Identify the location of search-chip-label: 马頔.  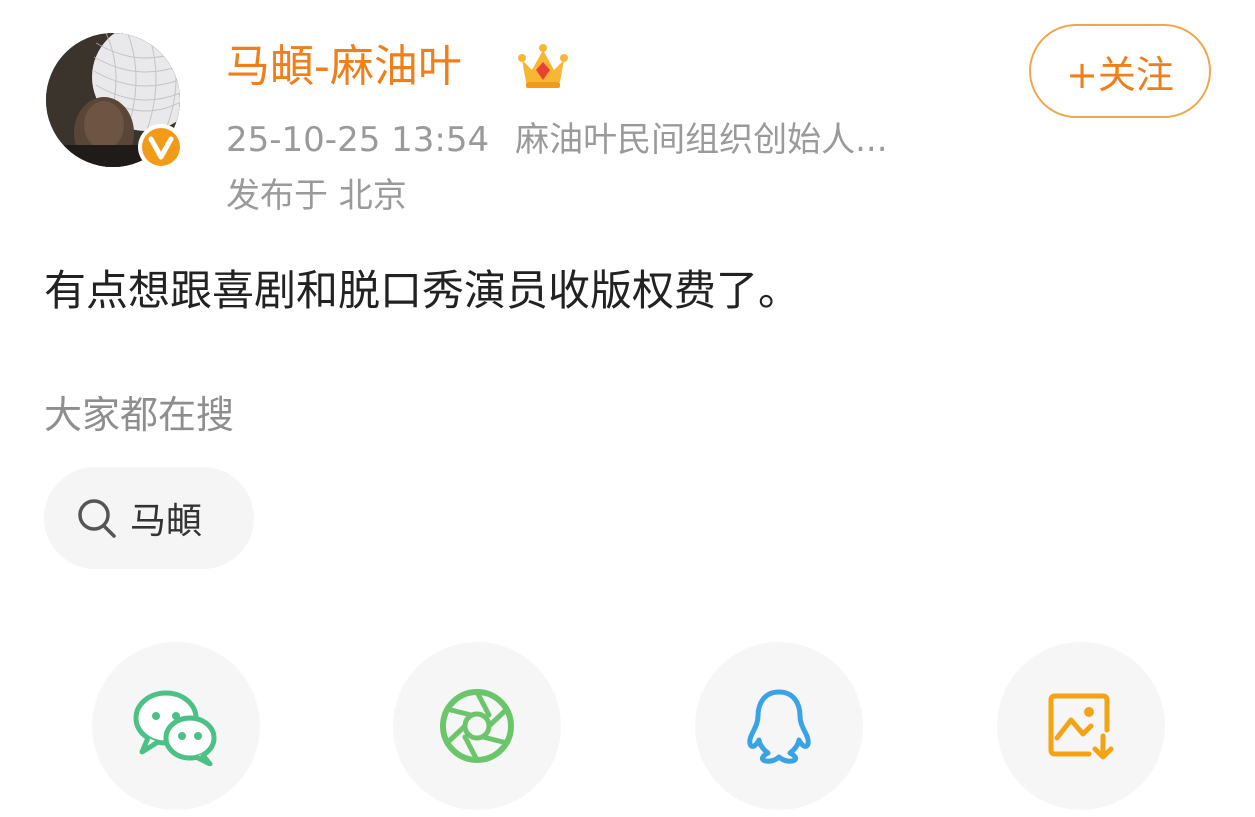
(166, 521).